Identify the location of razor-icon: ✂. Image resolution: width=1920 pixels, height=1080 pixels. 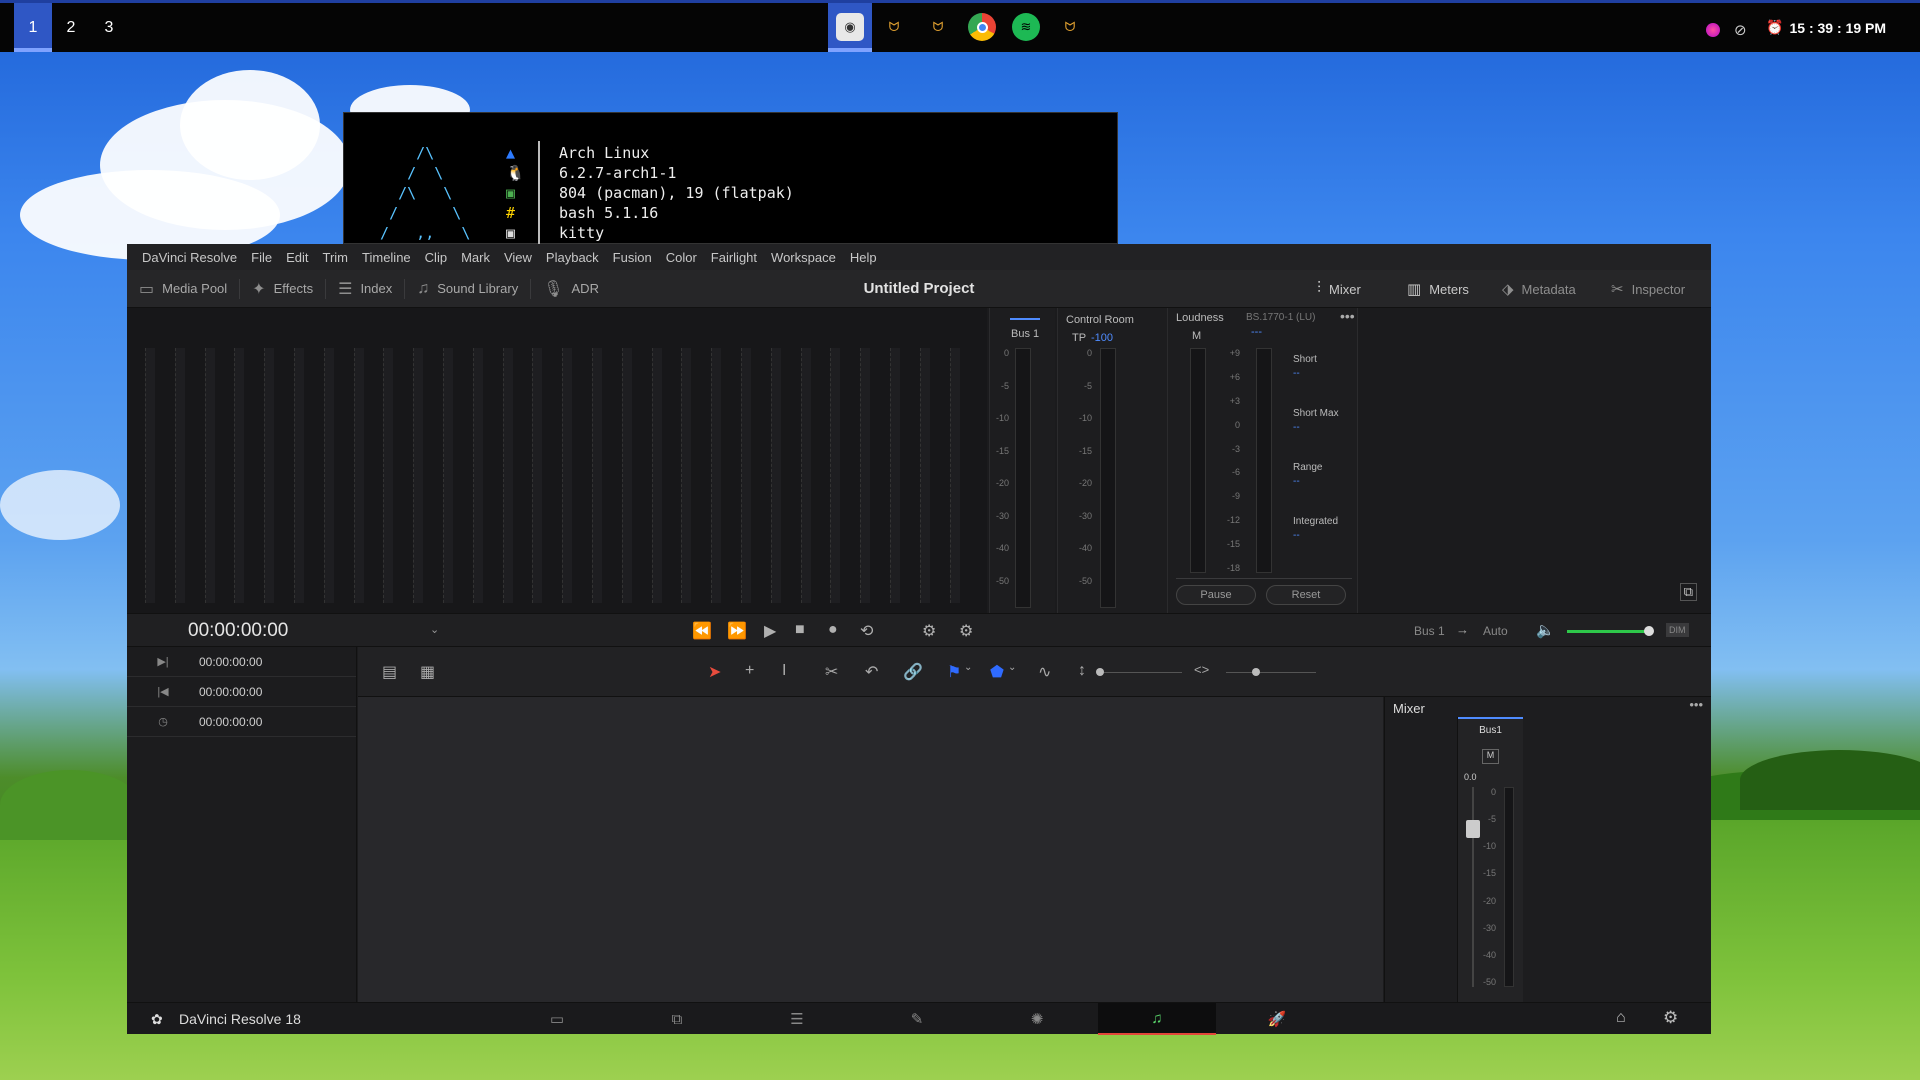
(831, 672).